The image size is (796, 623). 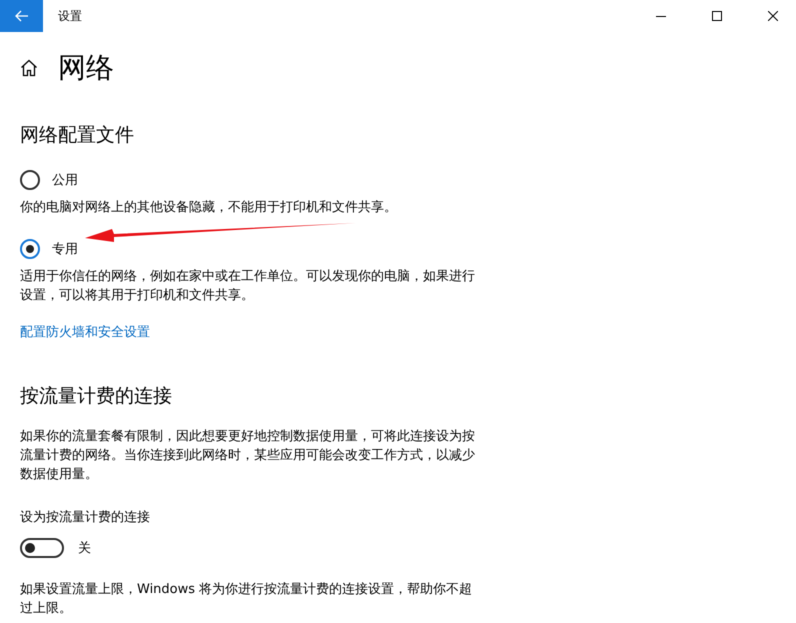 I want to click on radio-option: 公用, so click(x=49, y=180).